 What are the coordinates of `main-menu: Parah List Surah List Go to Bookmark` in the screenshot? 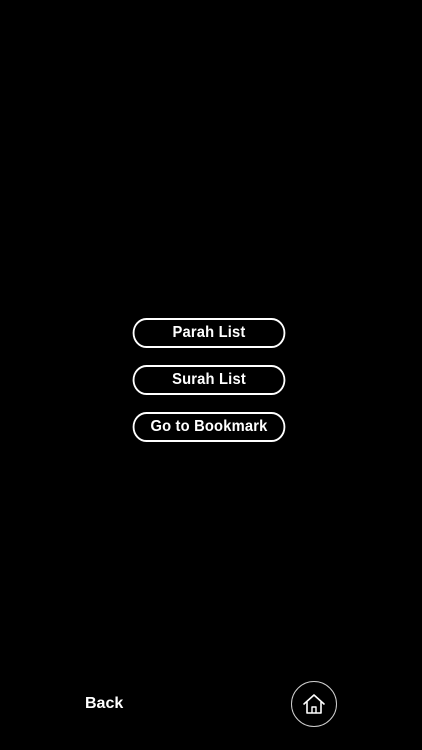 It's located at (209, 380).